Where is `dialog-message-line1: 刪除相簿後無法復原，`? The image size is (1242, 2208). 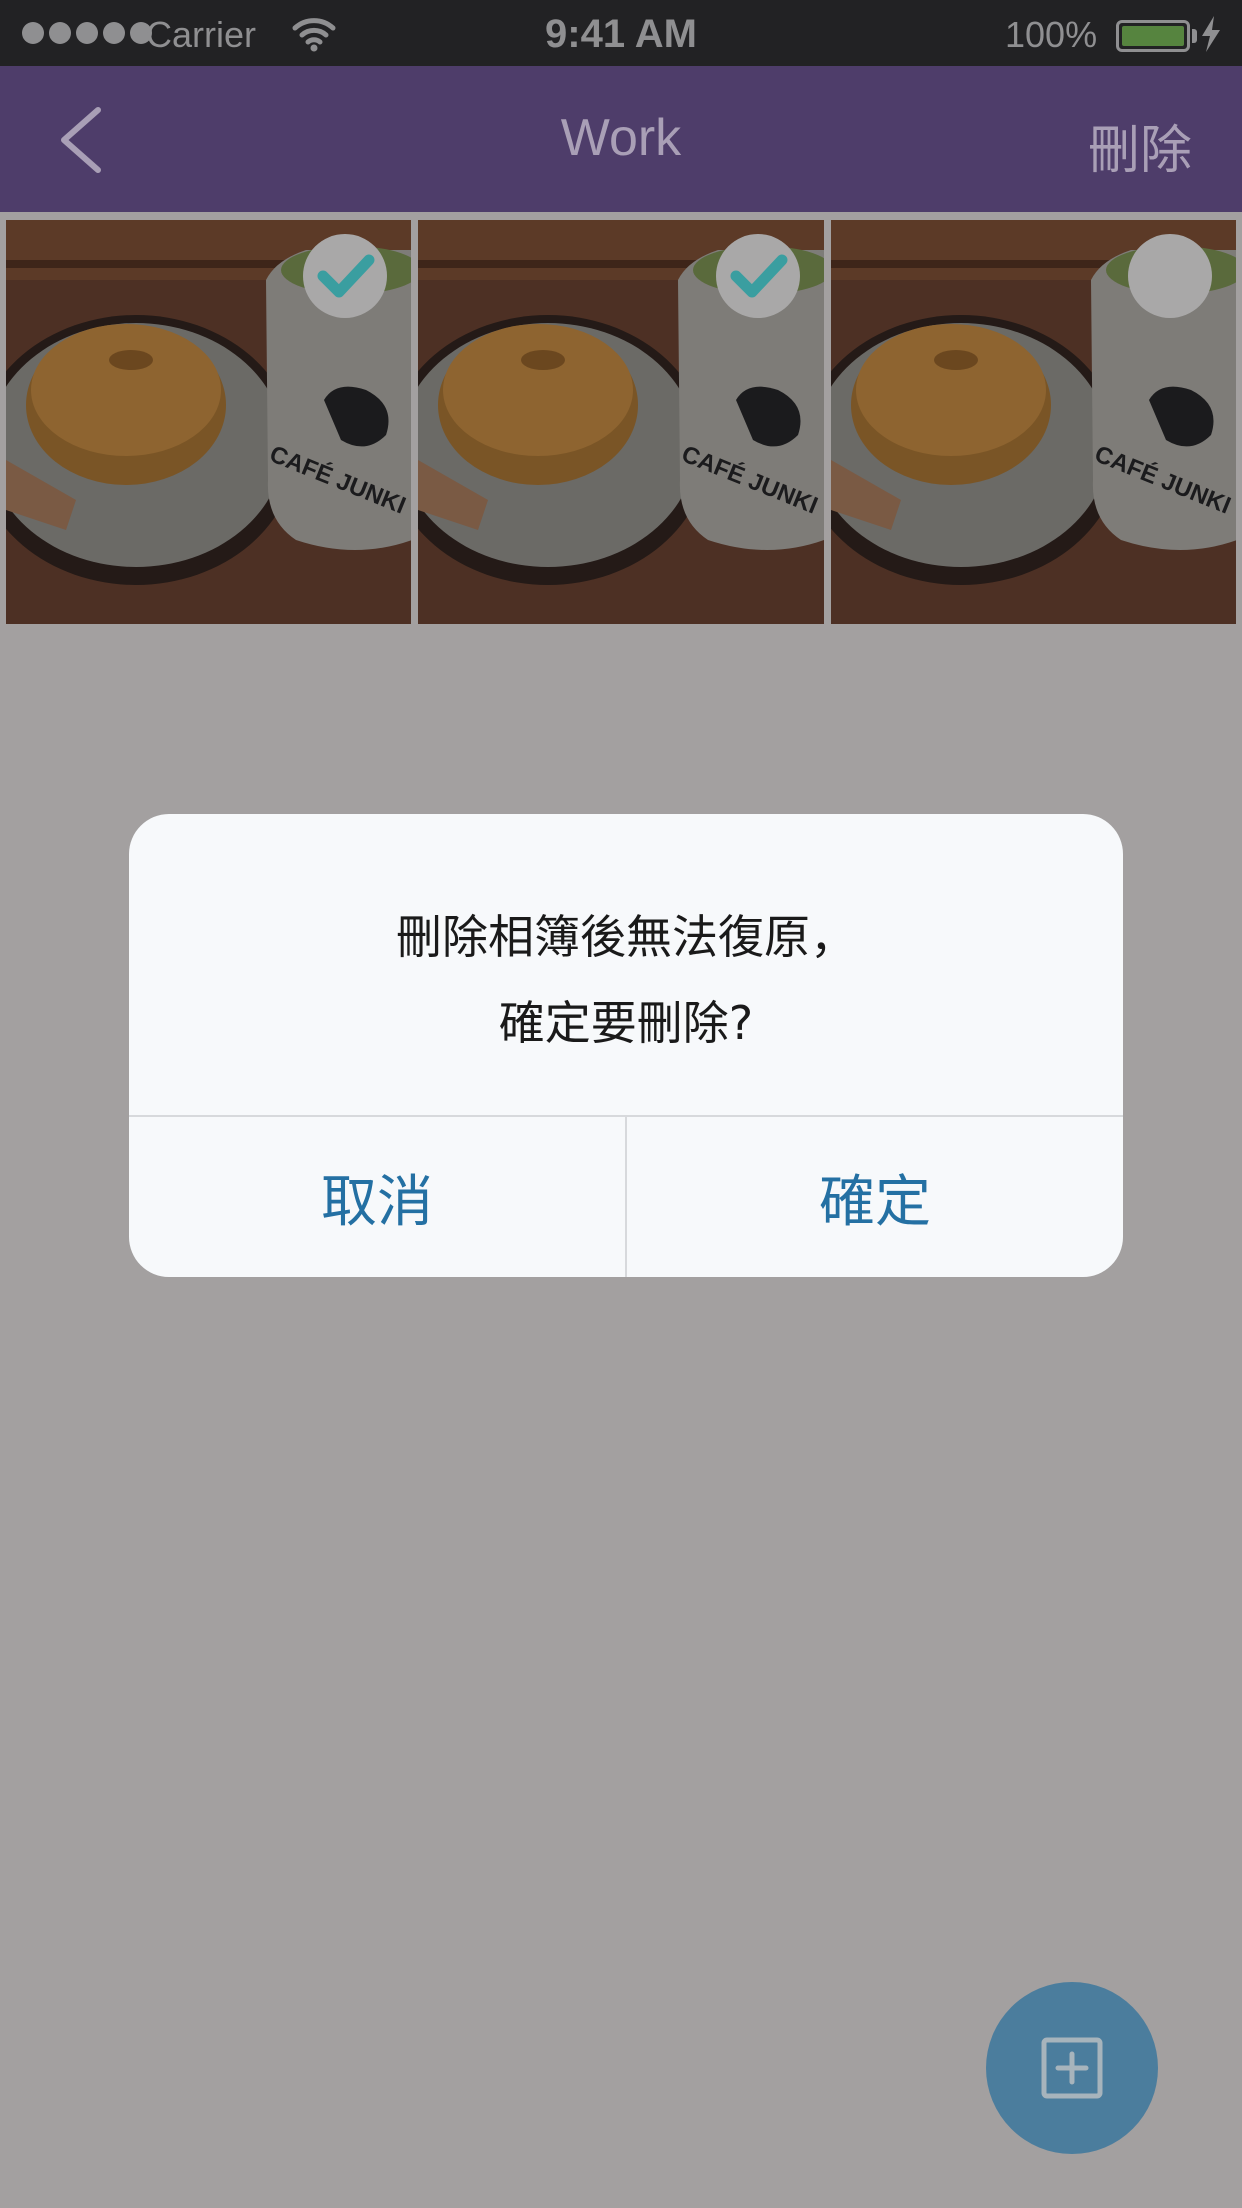 dialog-message-line1: 刪除相簿後無法復原， is located at coordinates (626, 937).